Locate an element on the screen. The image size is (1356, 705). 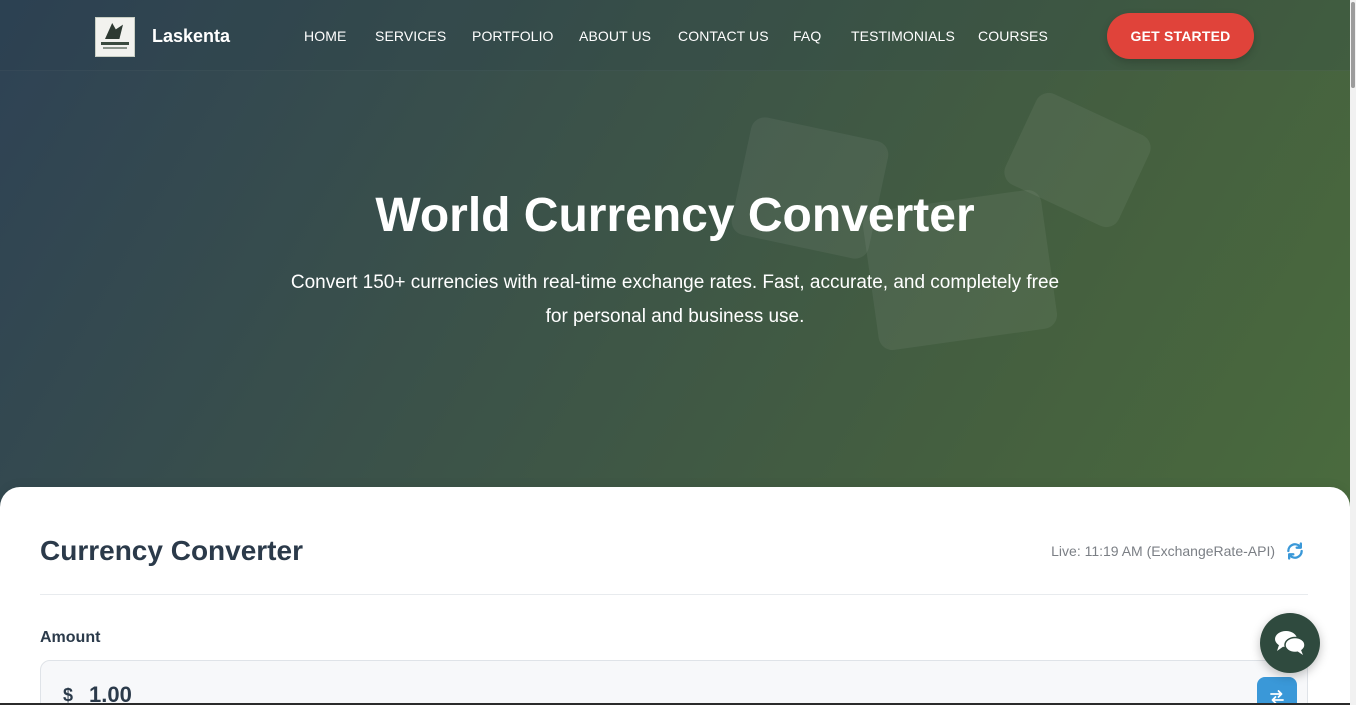
divider is located at coordinates (674, 594).